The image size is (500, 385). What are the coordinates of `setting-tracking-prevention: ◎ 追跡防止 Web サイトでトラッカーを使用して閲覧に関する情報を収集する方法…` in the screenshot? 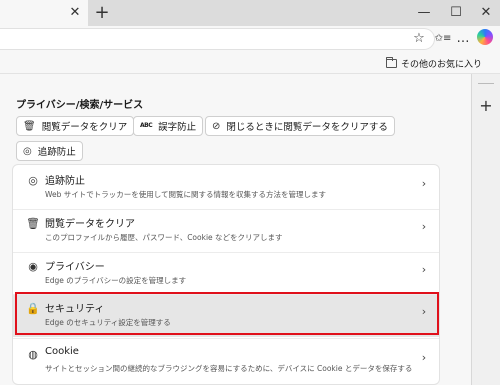 It's located at (226, 188).